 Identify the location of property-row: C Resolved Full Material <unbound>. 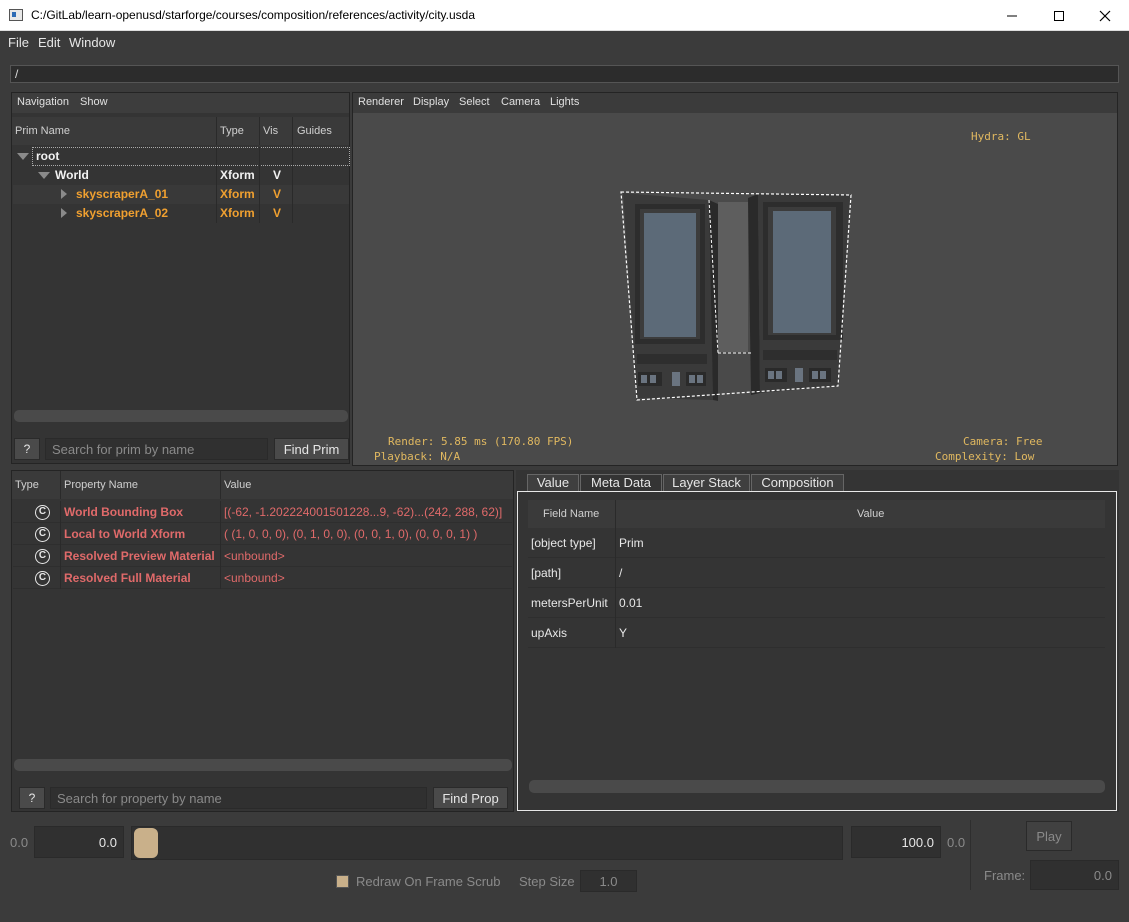
(262, 578).